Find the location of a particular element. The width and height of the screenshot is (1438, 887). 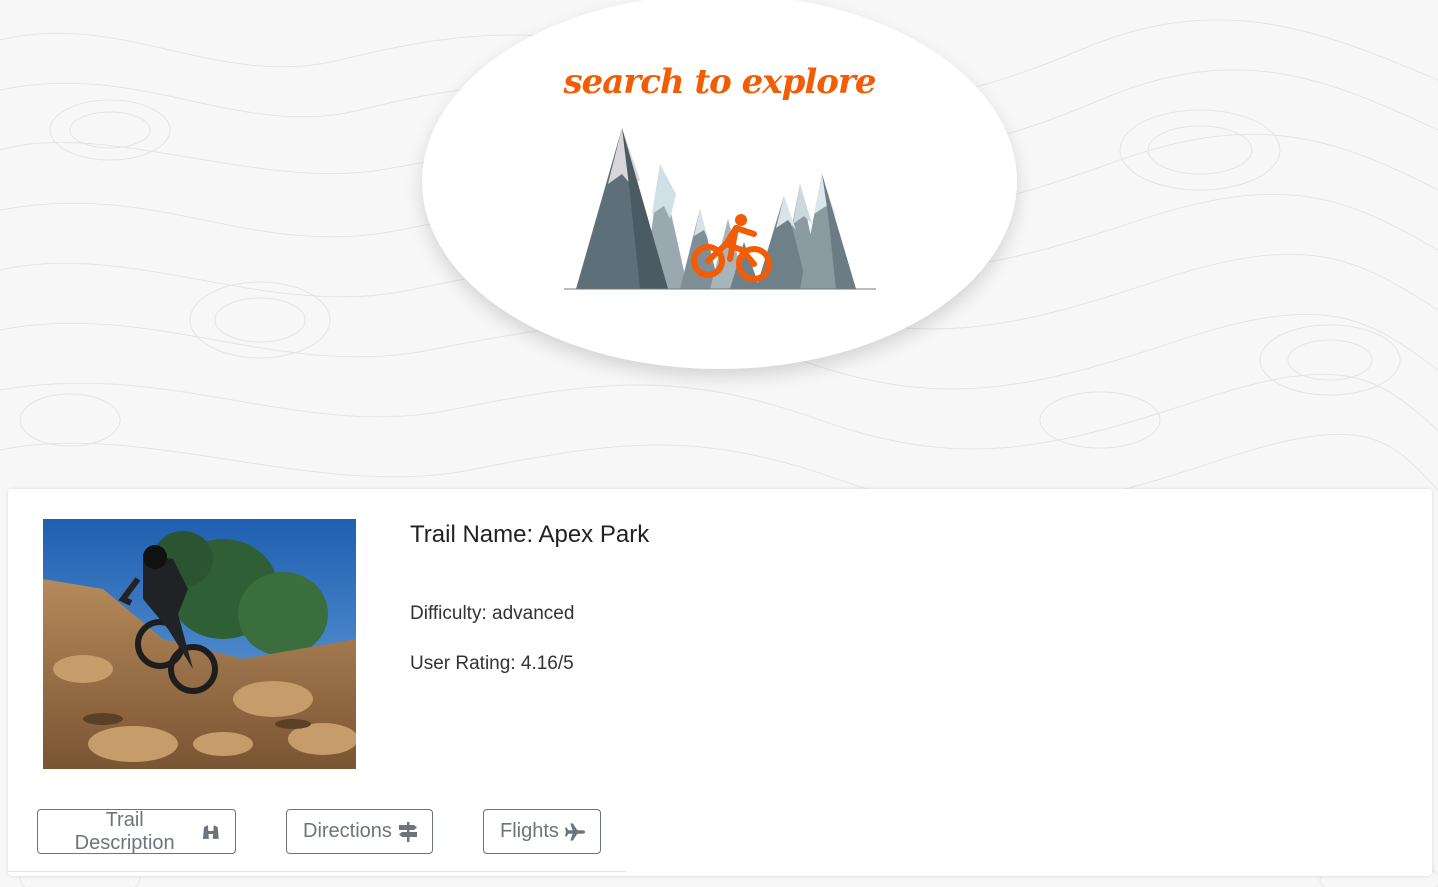

plane-icon is located at coordinates (575, 831).